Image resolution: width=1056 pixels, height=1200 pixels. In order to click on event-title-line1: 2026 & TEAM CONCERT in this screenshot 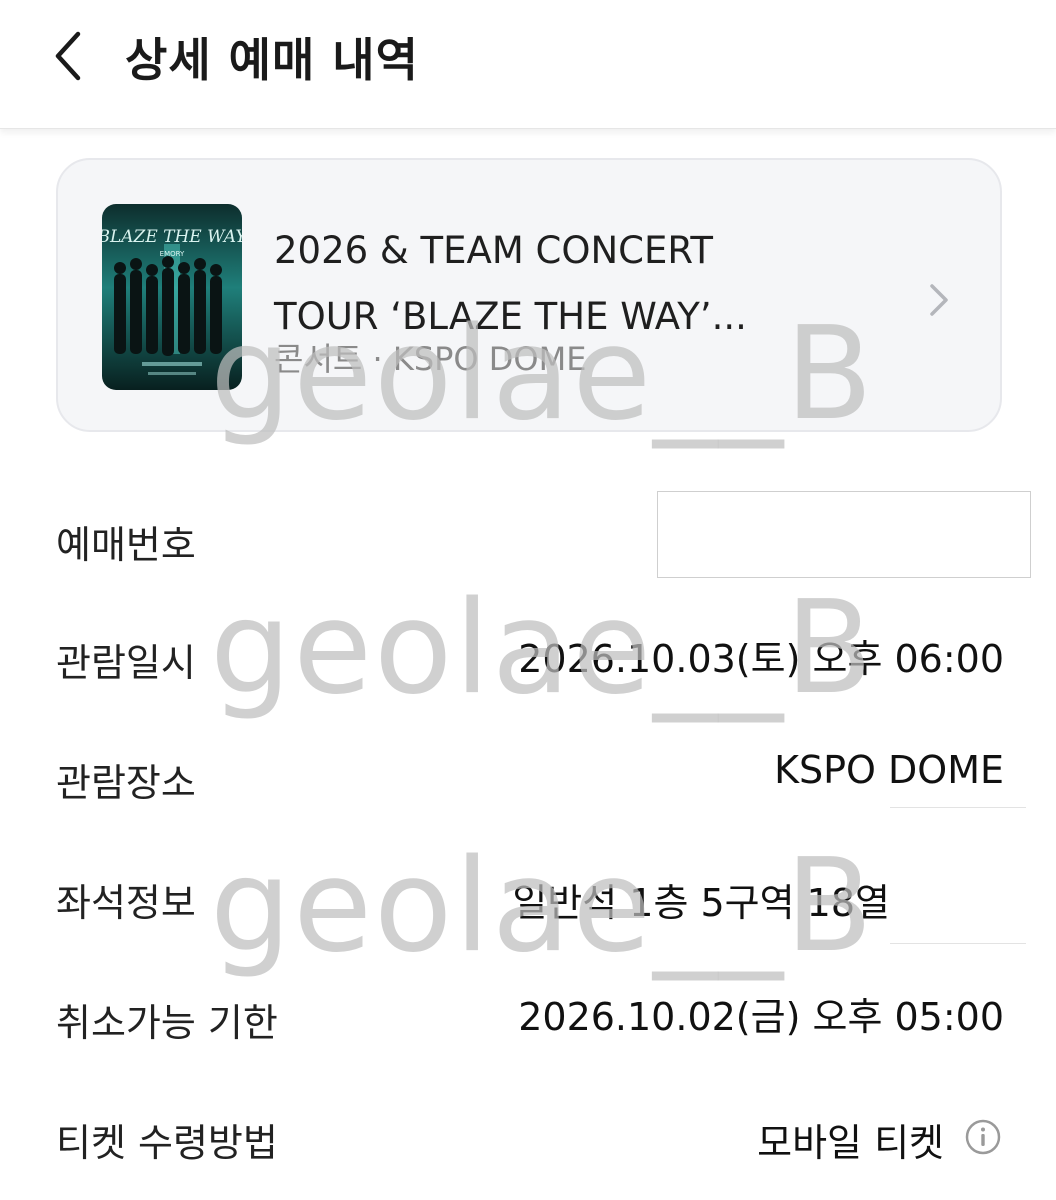, I will do `click(493, 250)`.